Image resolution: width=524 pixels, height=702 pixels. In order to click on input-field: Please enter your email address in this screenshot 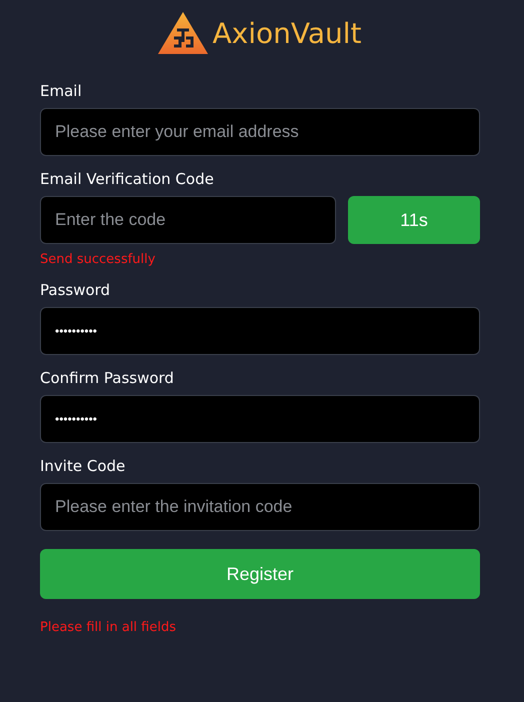, I will do `click(260, 132)`.